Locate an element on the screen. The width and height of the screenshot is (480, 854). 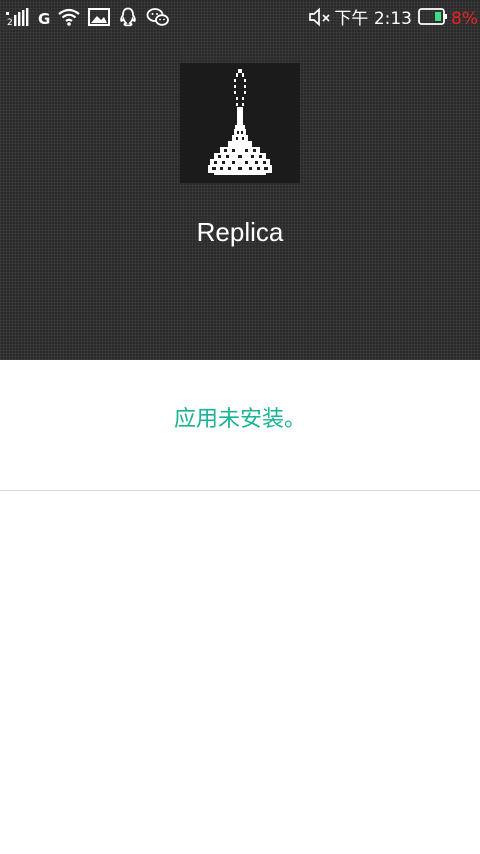
status-bar: 2 G 下午 2:13 8% is located at coordinates (240, 19).